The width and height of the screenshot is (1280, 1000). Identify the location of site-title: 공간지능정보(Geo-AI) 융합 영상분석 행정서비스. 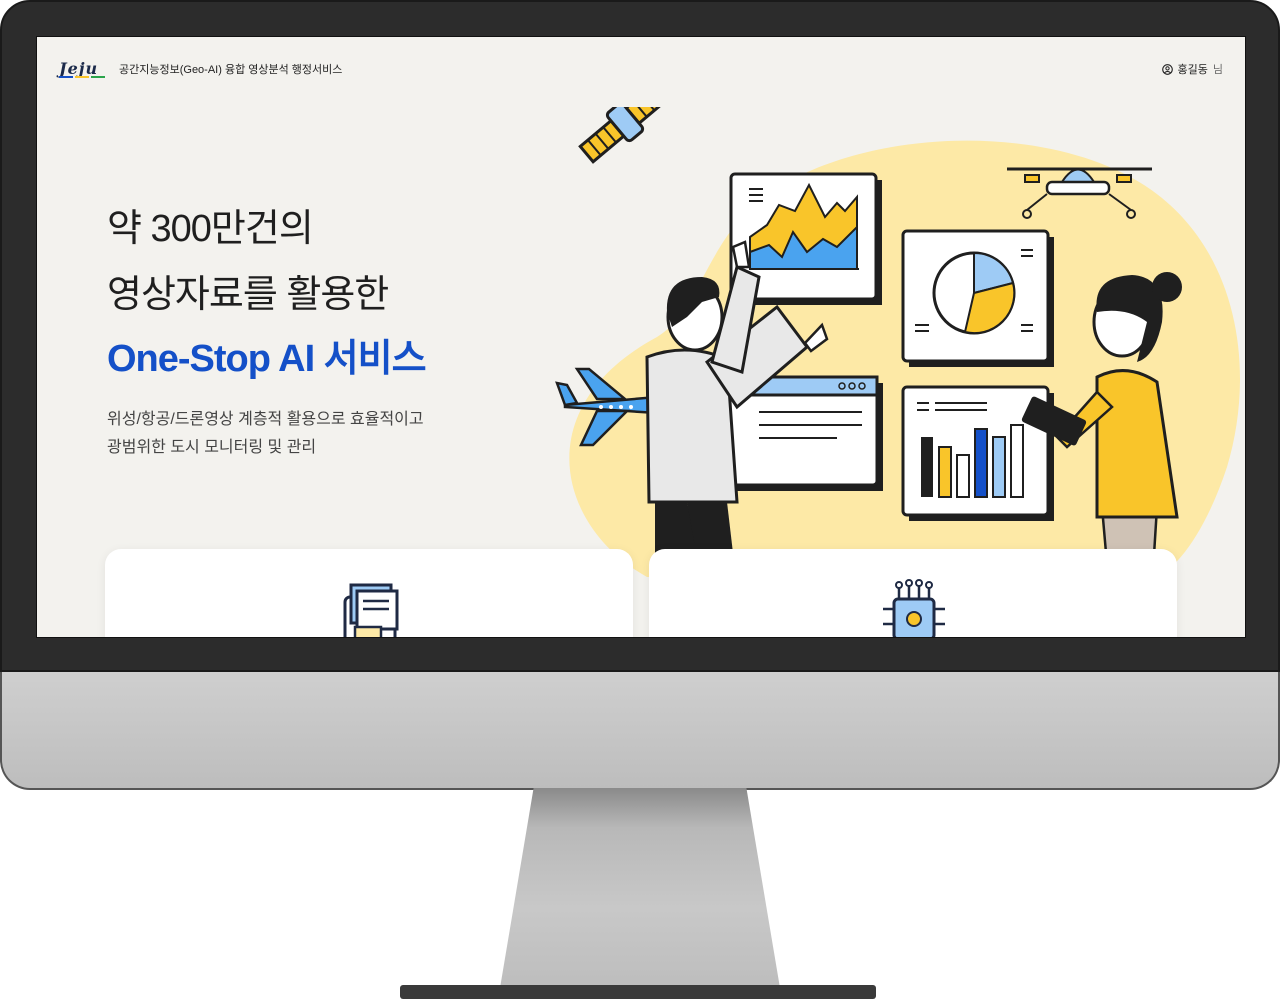
(230, 69).